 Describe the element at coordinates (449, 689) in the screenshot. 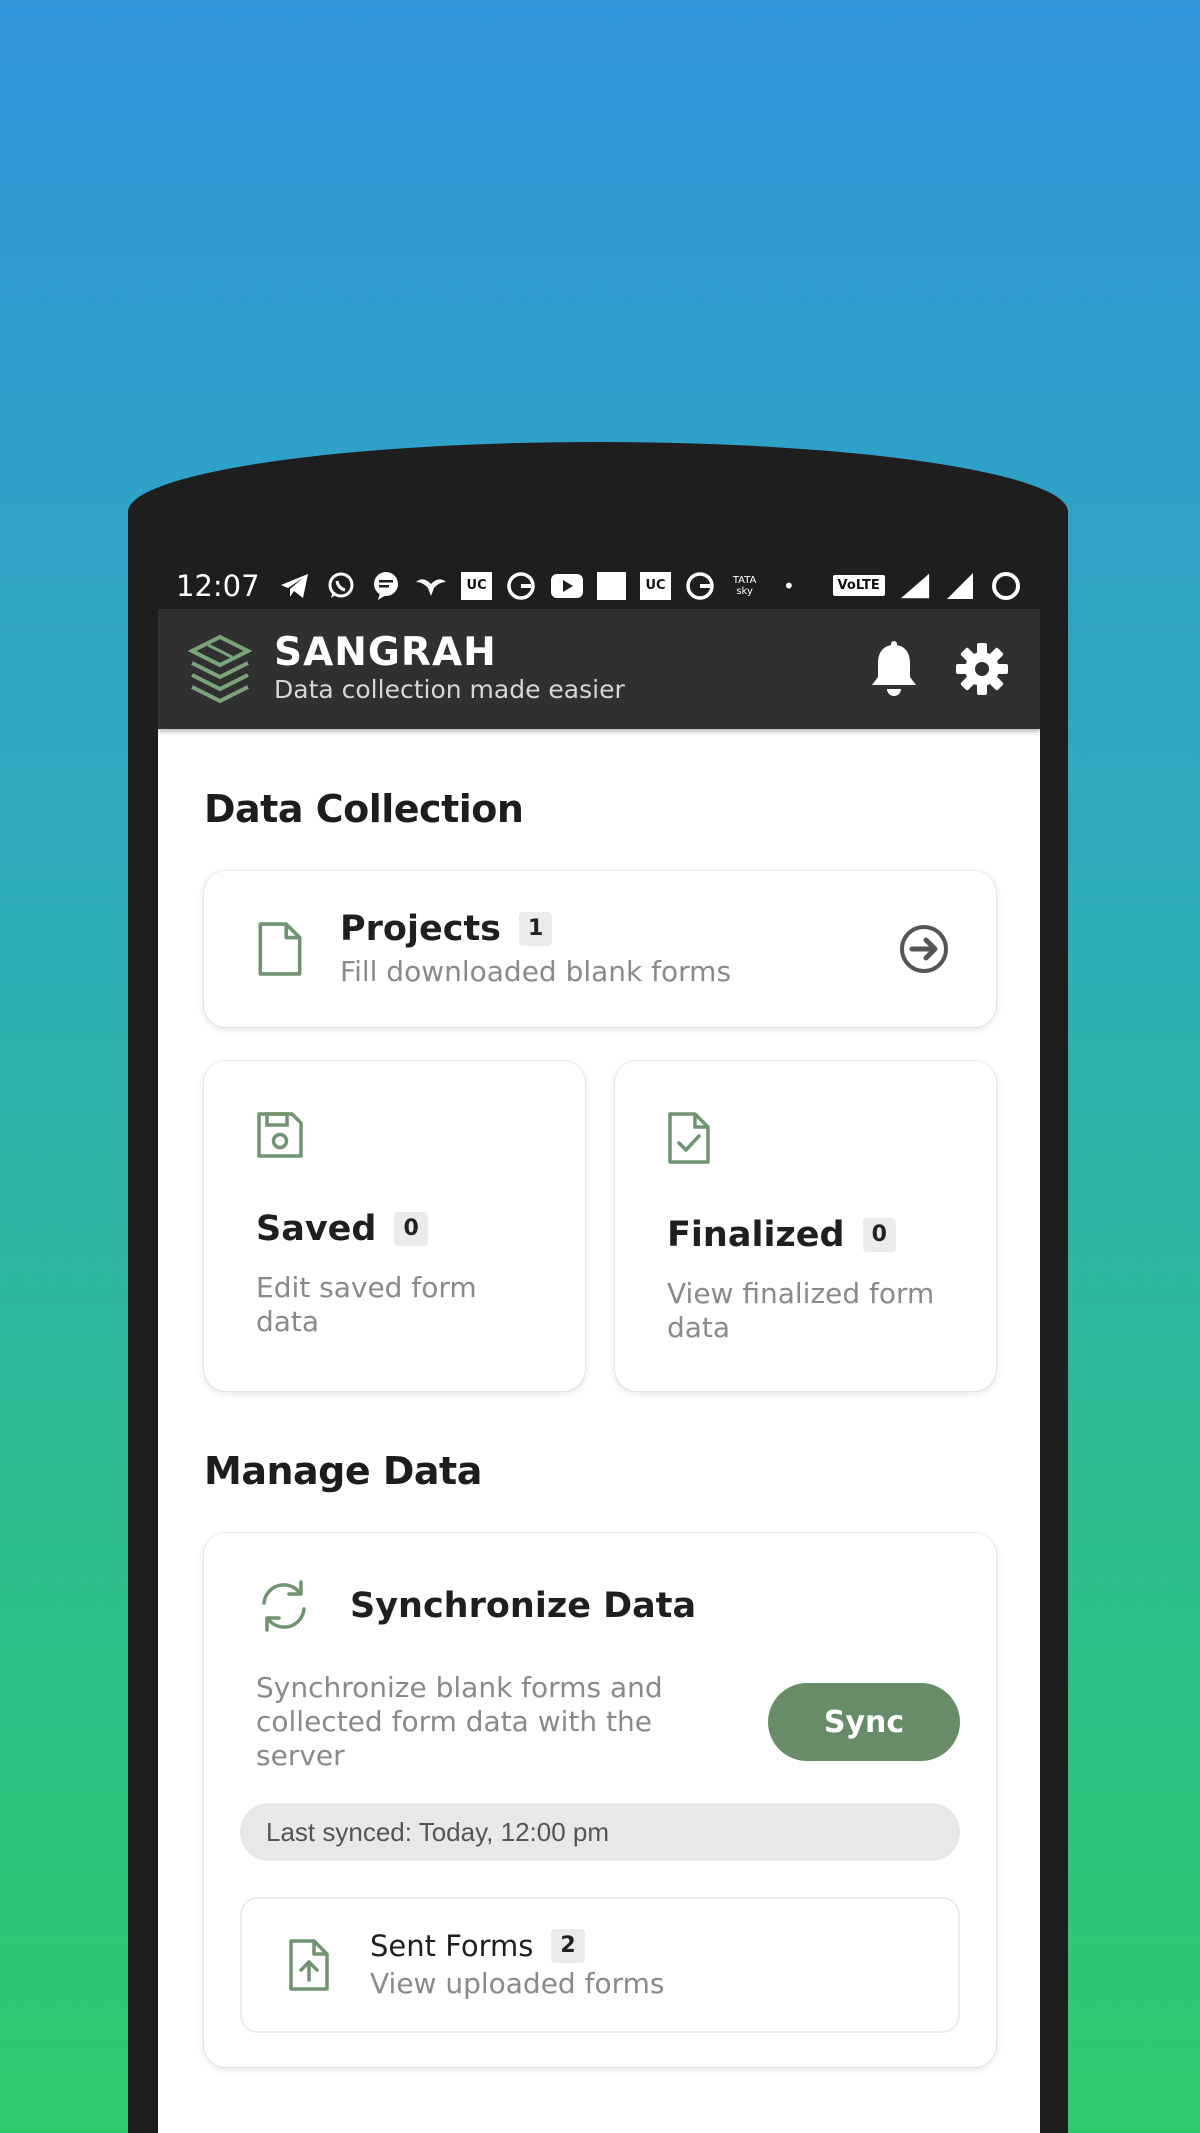

I see `app-subtitle: Data collection made easier` at that location.